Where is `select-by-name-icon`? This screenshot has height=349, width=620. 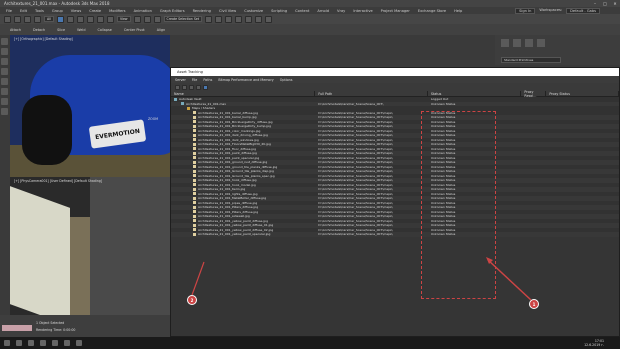
select-by-name-icon is located at coordinates (70, 19).